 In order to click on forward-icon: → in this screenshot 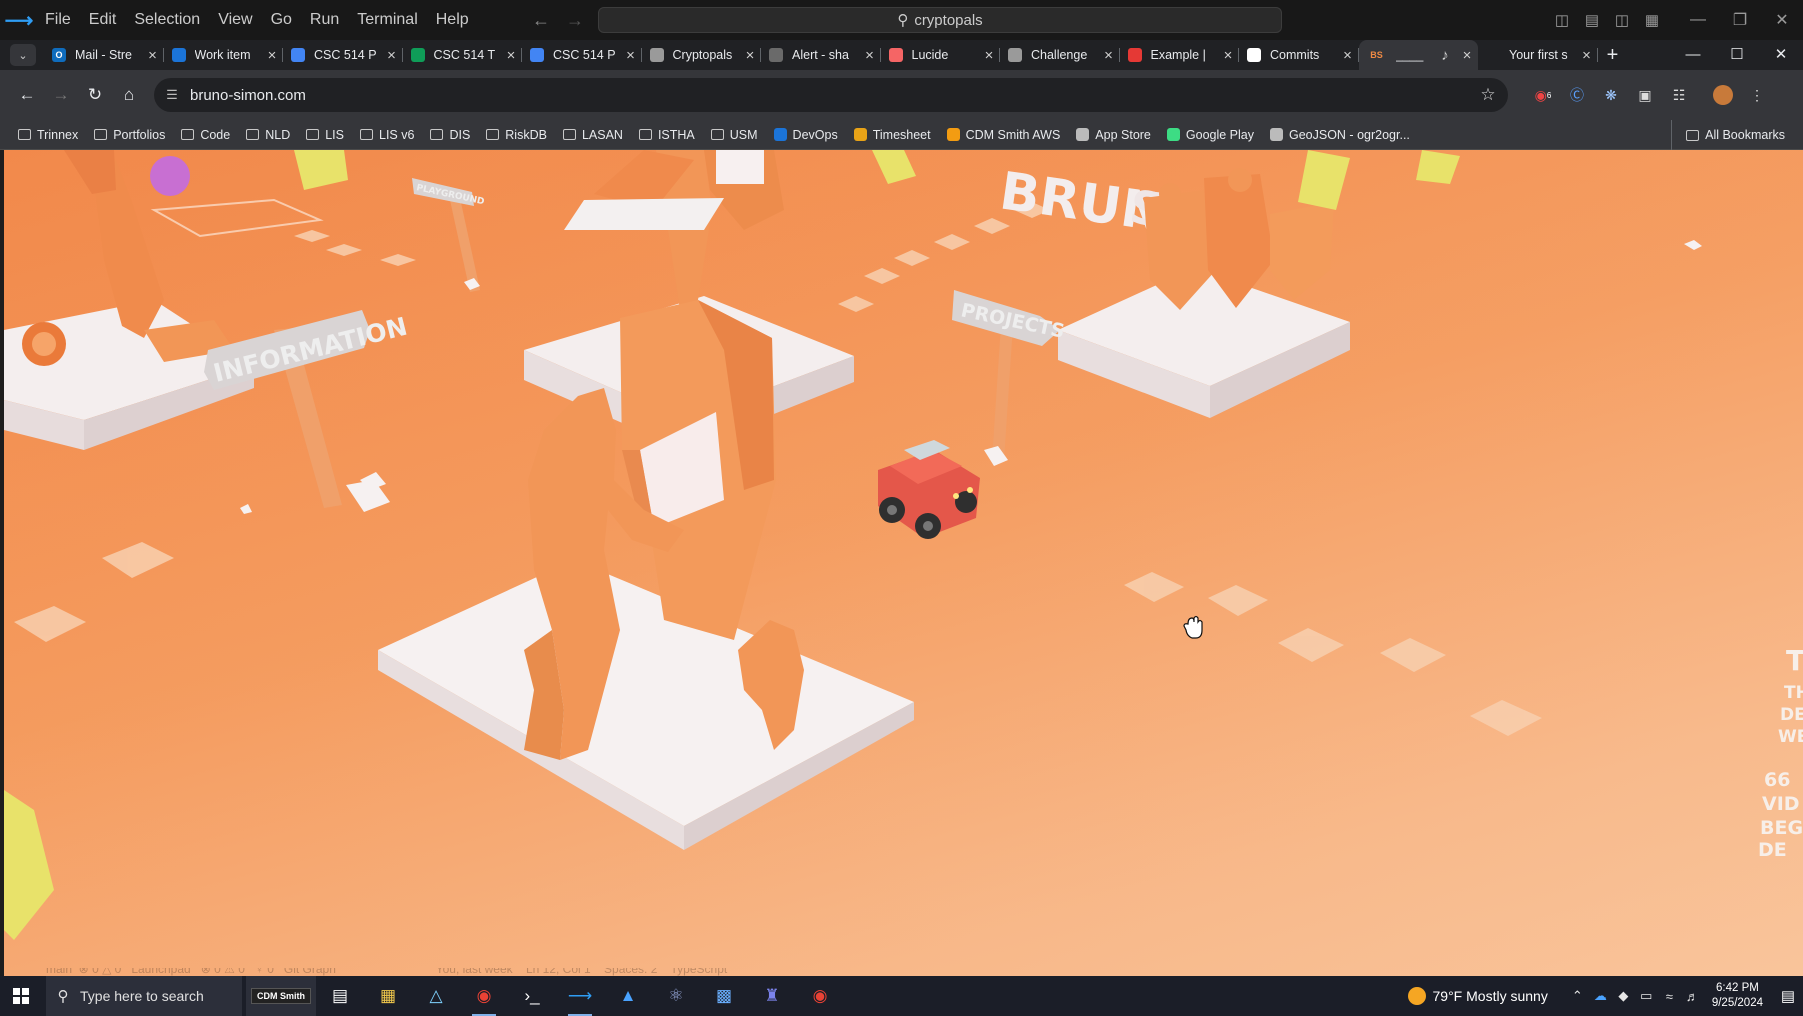, I will do `click(61, 95)`.